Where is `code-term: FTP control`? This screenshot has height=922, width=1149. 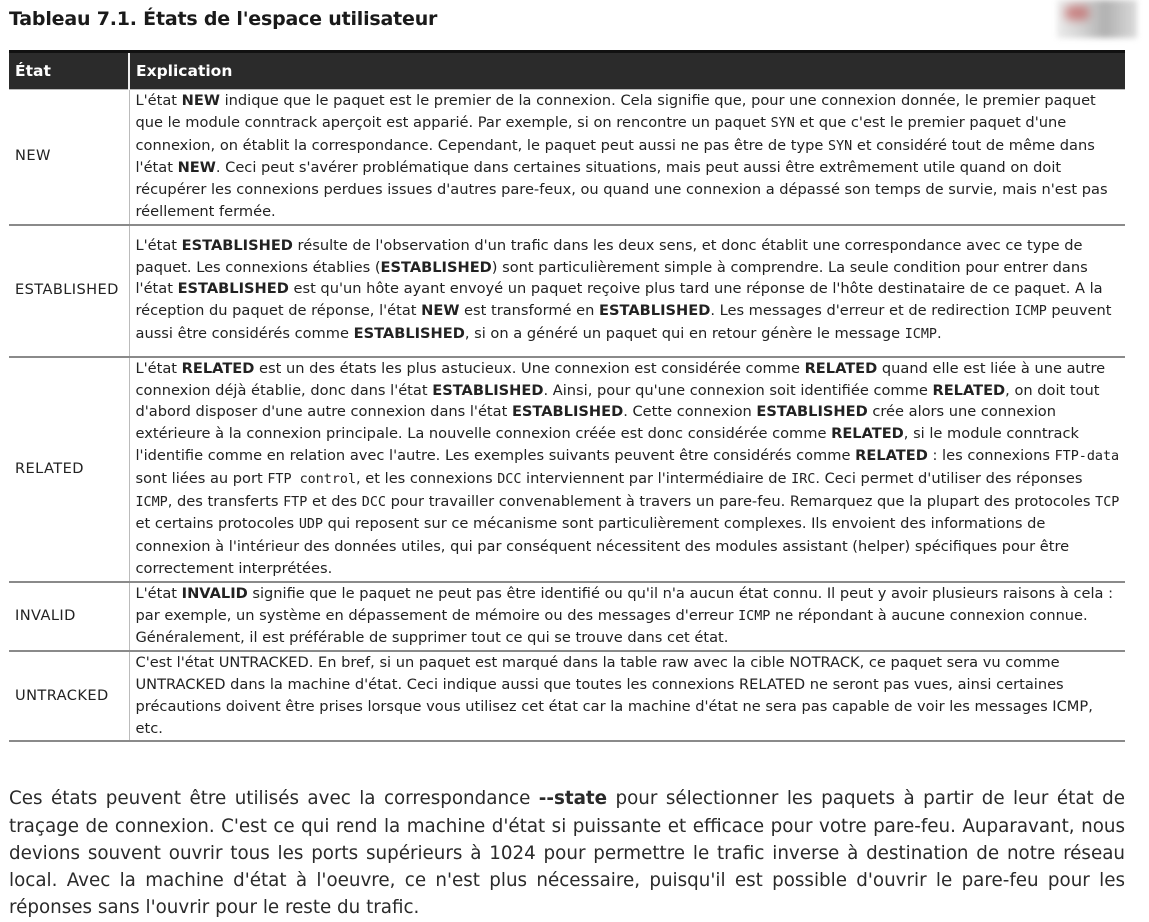
code-term: FTP control is located at coordinates (312, 479).